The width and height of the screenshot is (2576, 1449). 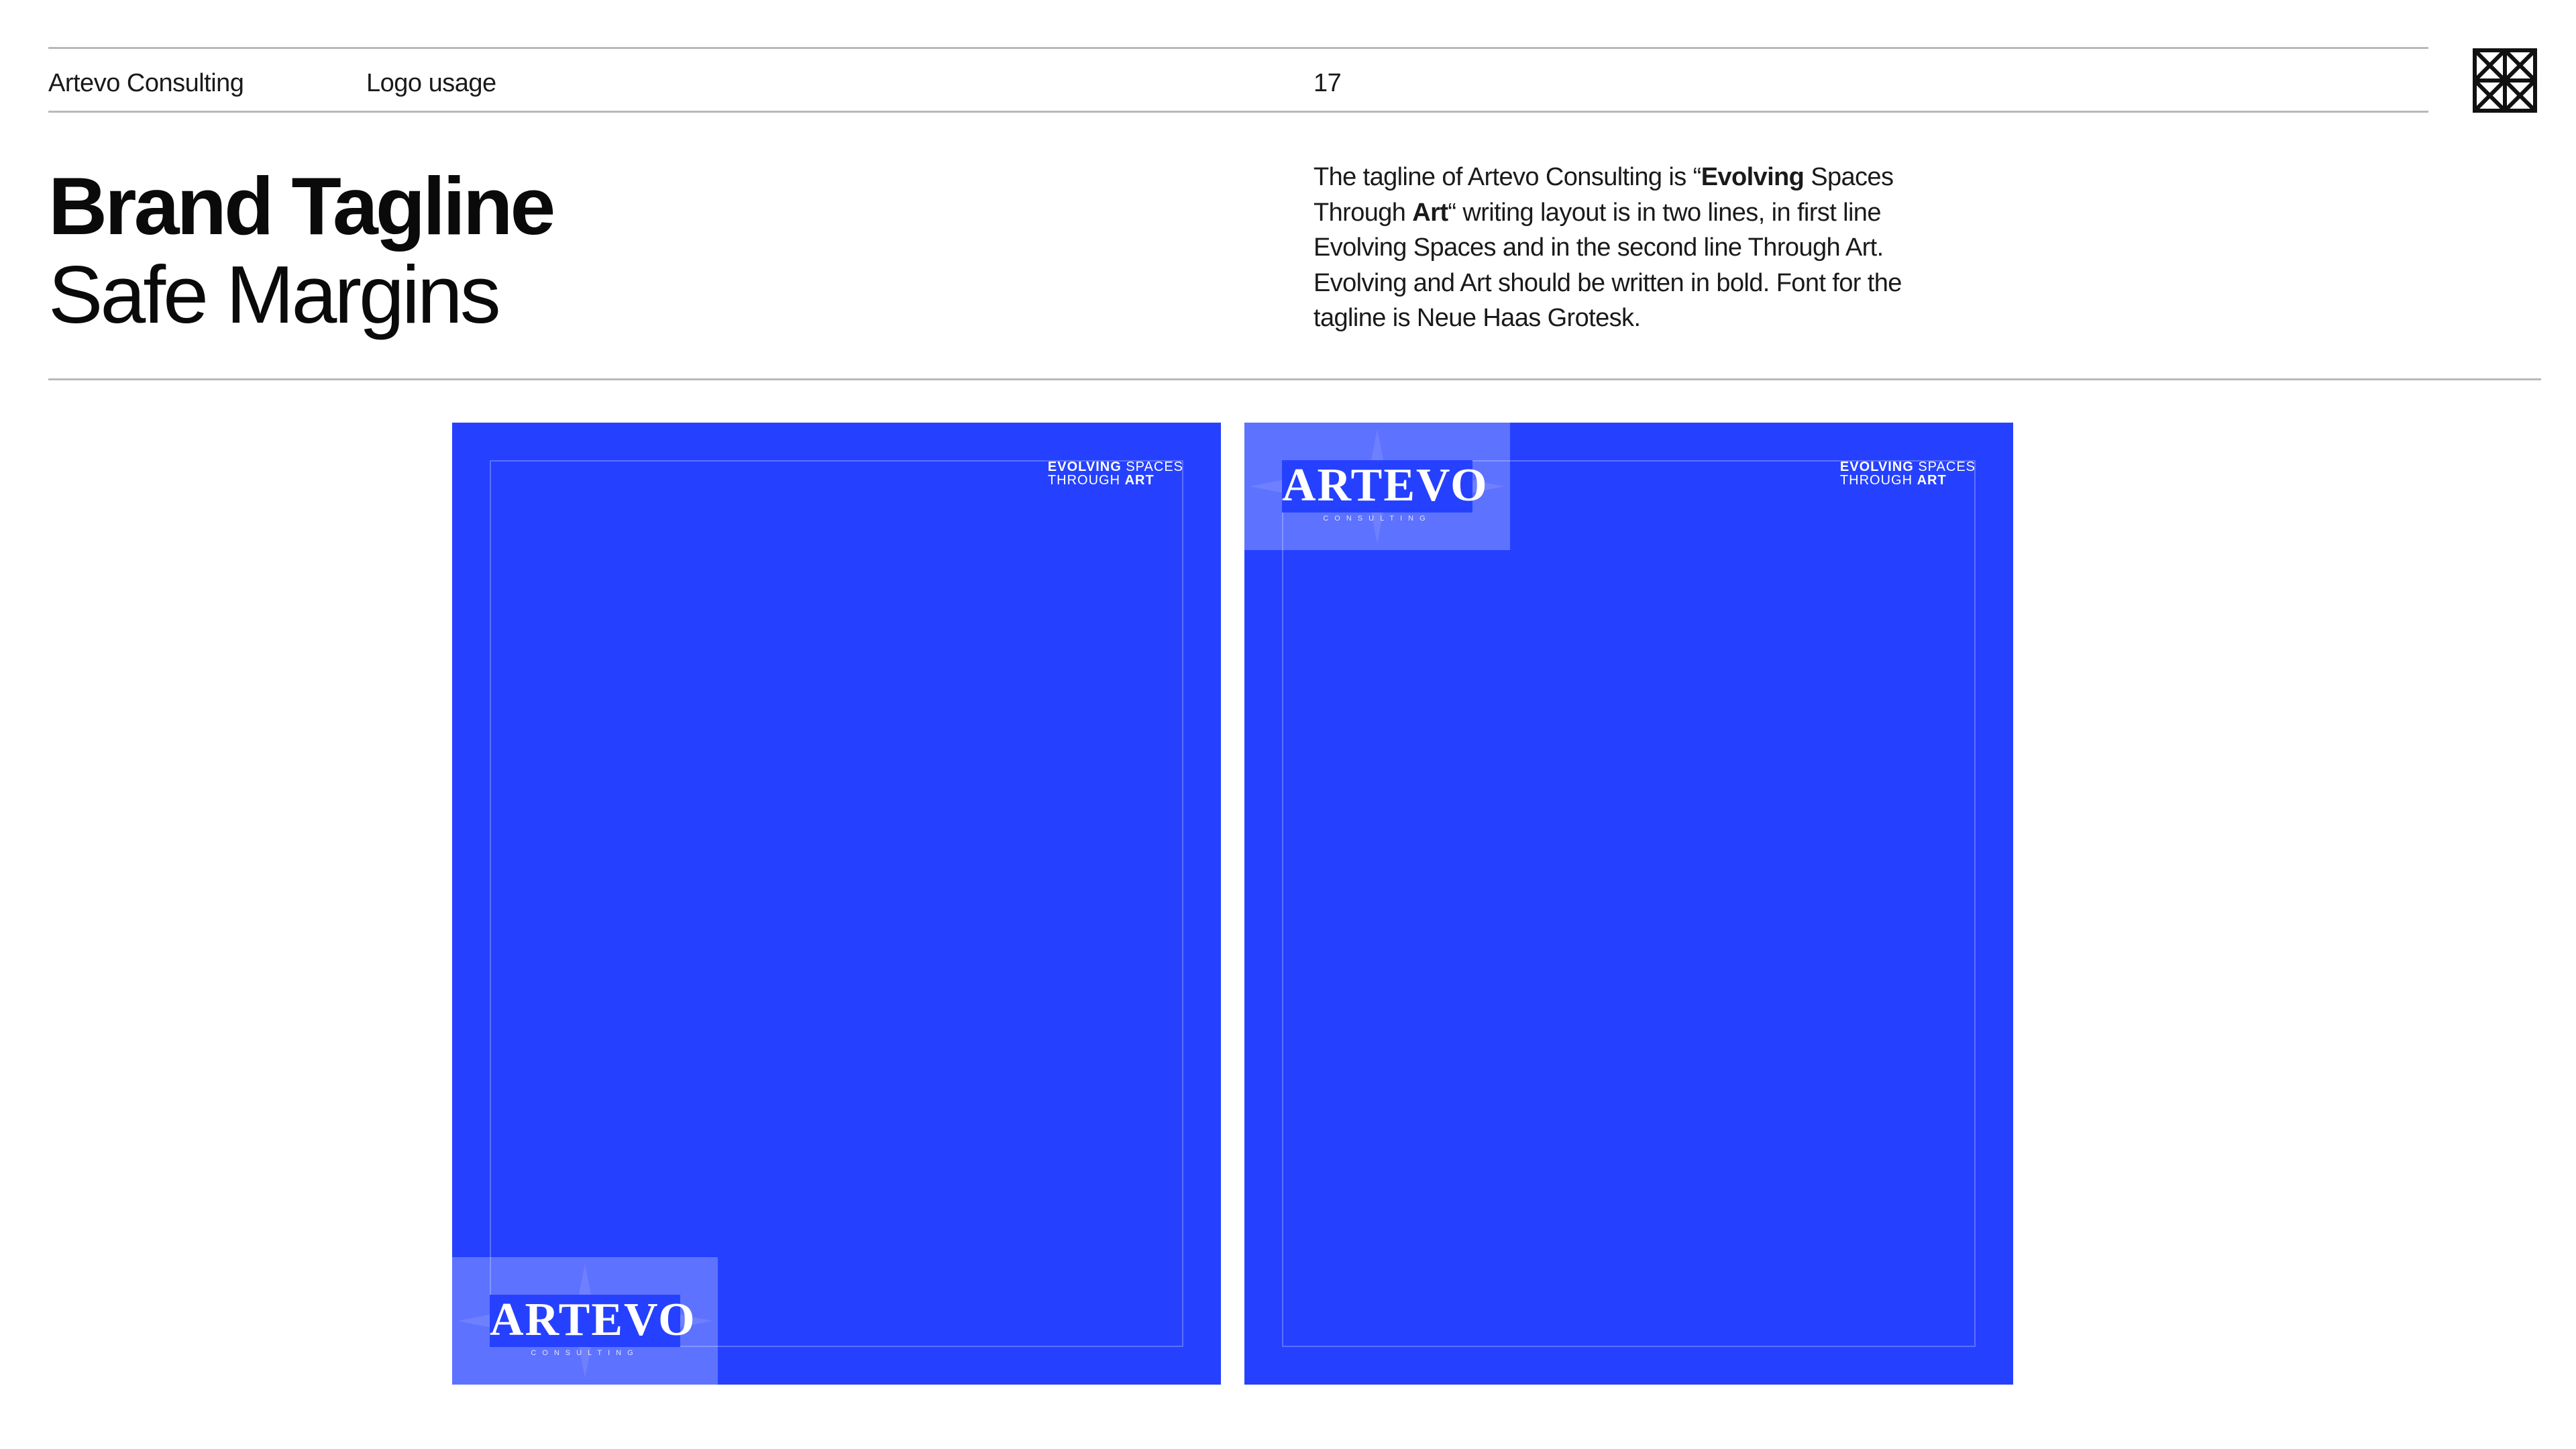 What do you see at coordinates (2505, 80) in the screenshot?
I see `grid-star-mark-icon` at bounding box center [2505, 80].